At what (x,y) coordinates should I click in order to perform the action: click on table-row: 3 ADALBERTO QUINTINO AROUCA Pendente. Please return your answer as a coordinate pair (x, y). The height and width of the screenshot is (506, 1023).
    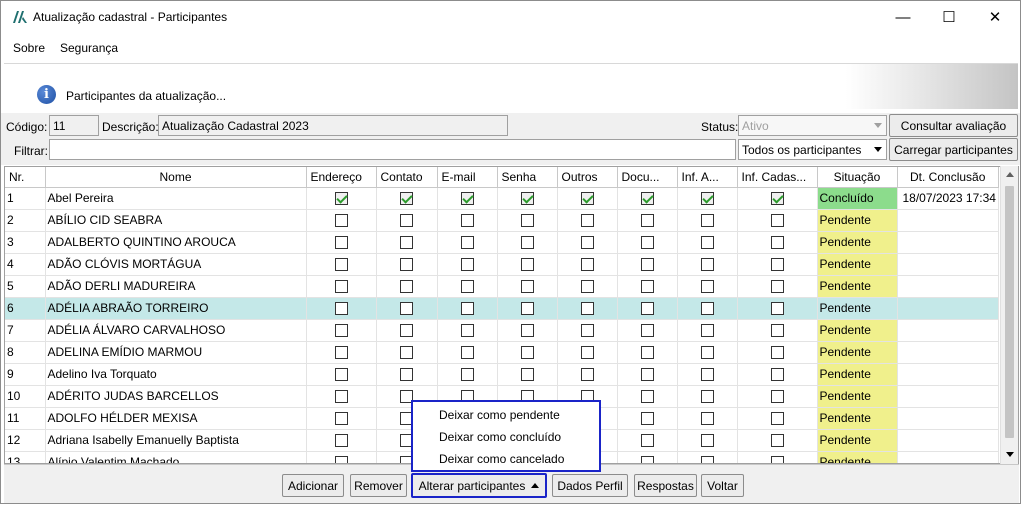
    Looking at the image, I should click on (502, 242).